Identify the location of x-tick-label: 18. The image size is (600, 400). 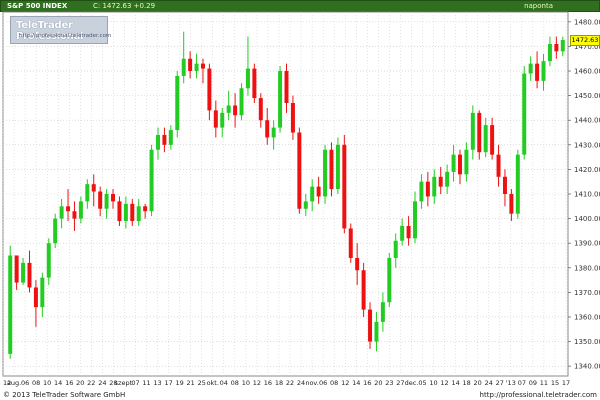
(467, 383).